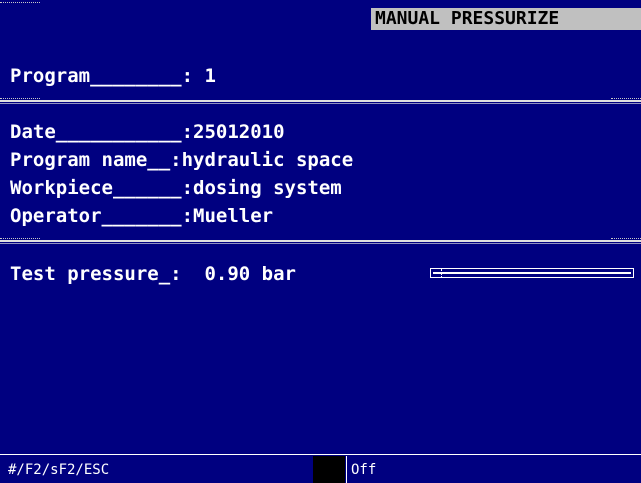 This screenshot has height=483, width=641. I want to click on status-bar: #/F2/sF2/ESC Off, so click(320, 468).